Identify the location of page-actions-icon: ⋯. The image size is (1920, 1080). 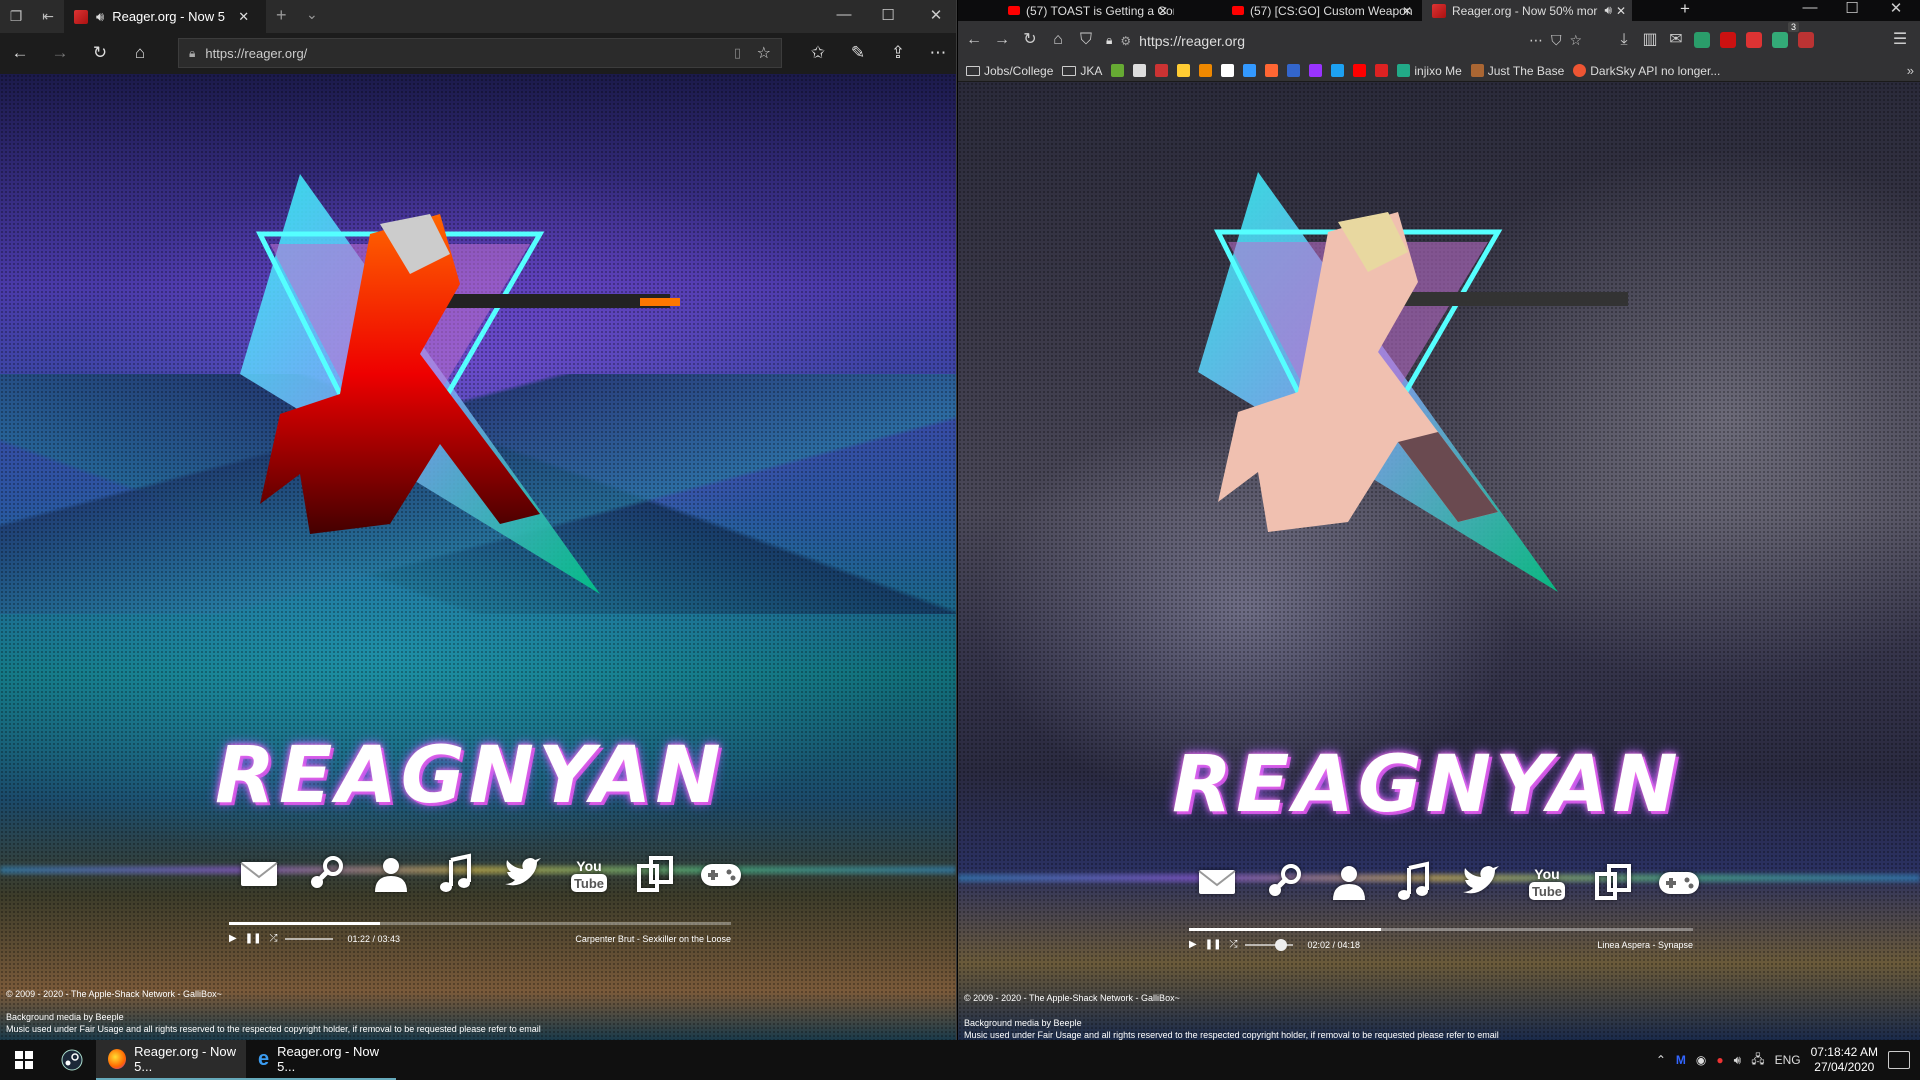
(1536, 40).